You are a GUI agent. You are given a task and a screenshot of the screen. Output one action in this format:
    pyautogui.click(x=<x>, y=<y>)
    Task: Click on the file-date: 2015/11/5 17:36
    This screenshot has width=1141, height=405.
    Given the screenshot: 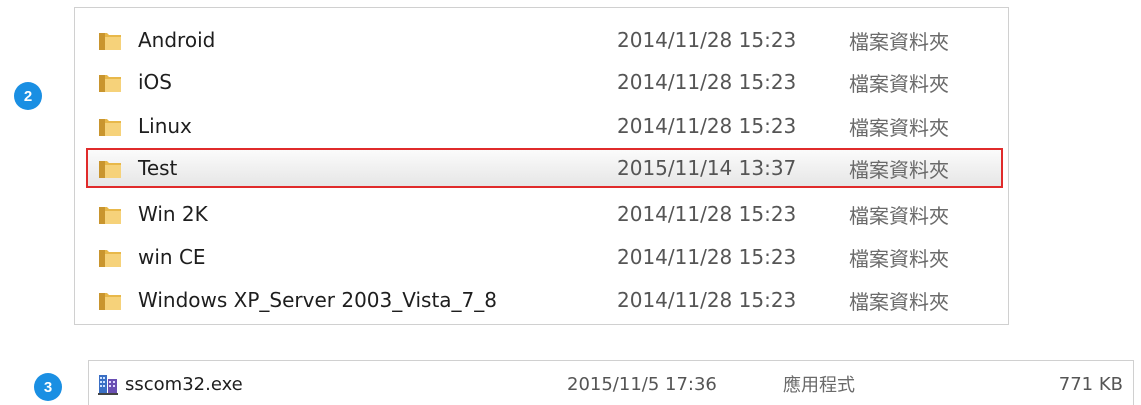 What is the action you would take?
    pyautogui.click(x=642, y=384)
    